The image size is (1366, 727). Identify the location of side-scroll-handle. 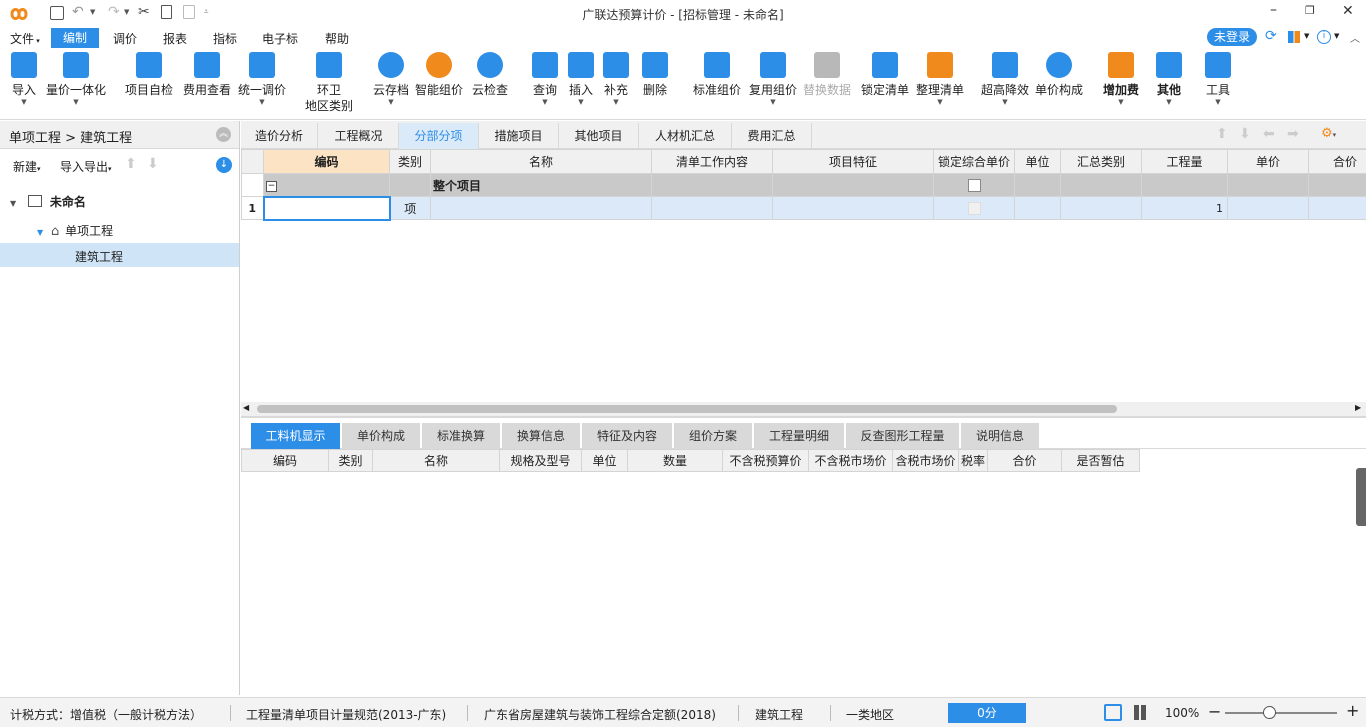
(1361, 497).